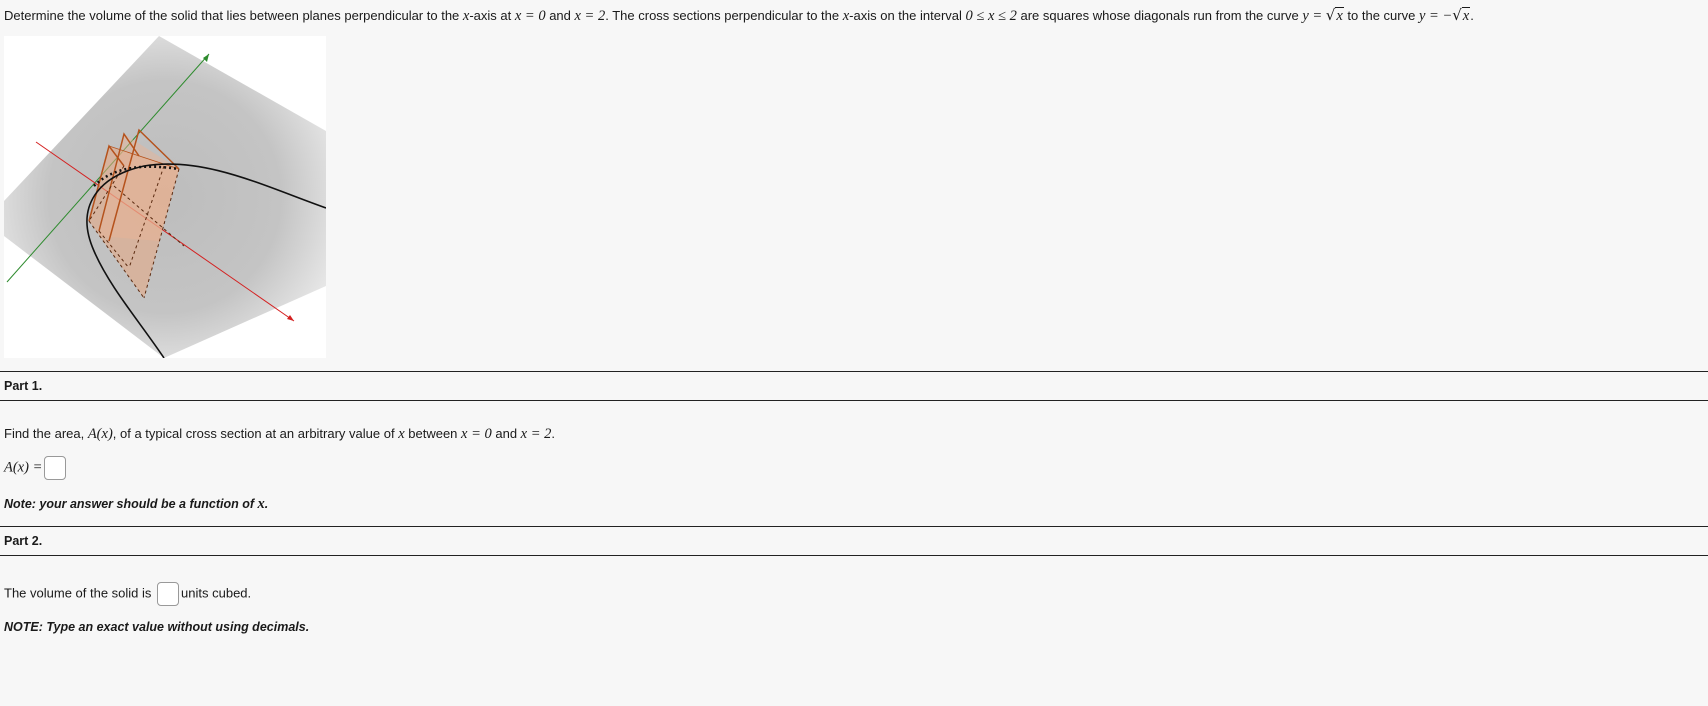 The image size is (1708, 706). I want to click on volume-answer-input, so click(168, 594).